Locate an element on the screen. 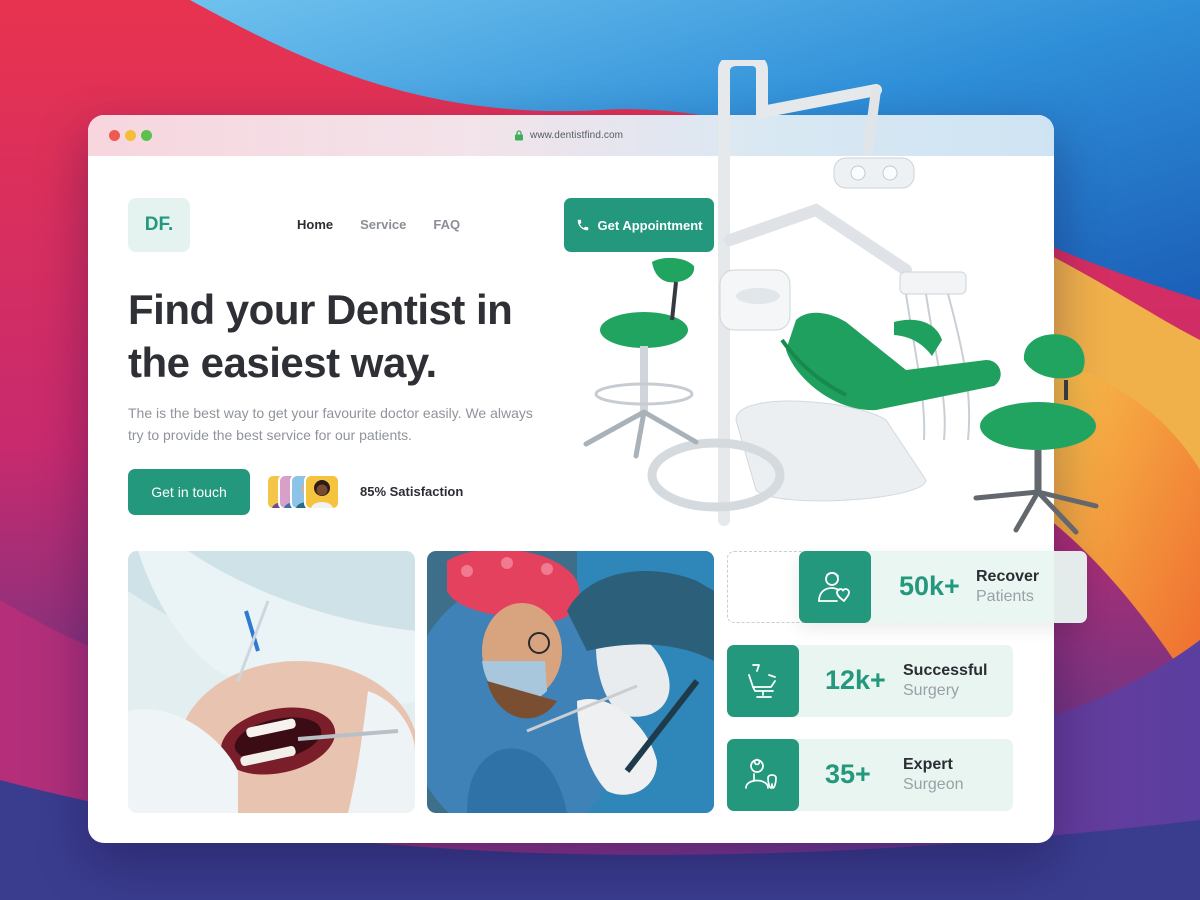 The width and height of the screenshot is (1200, 900). satisfaction-text: 85% Satisfaction is located at coordinates (412, 491).